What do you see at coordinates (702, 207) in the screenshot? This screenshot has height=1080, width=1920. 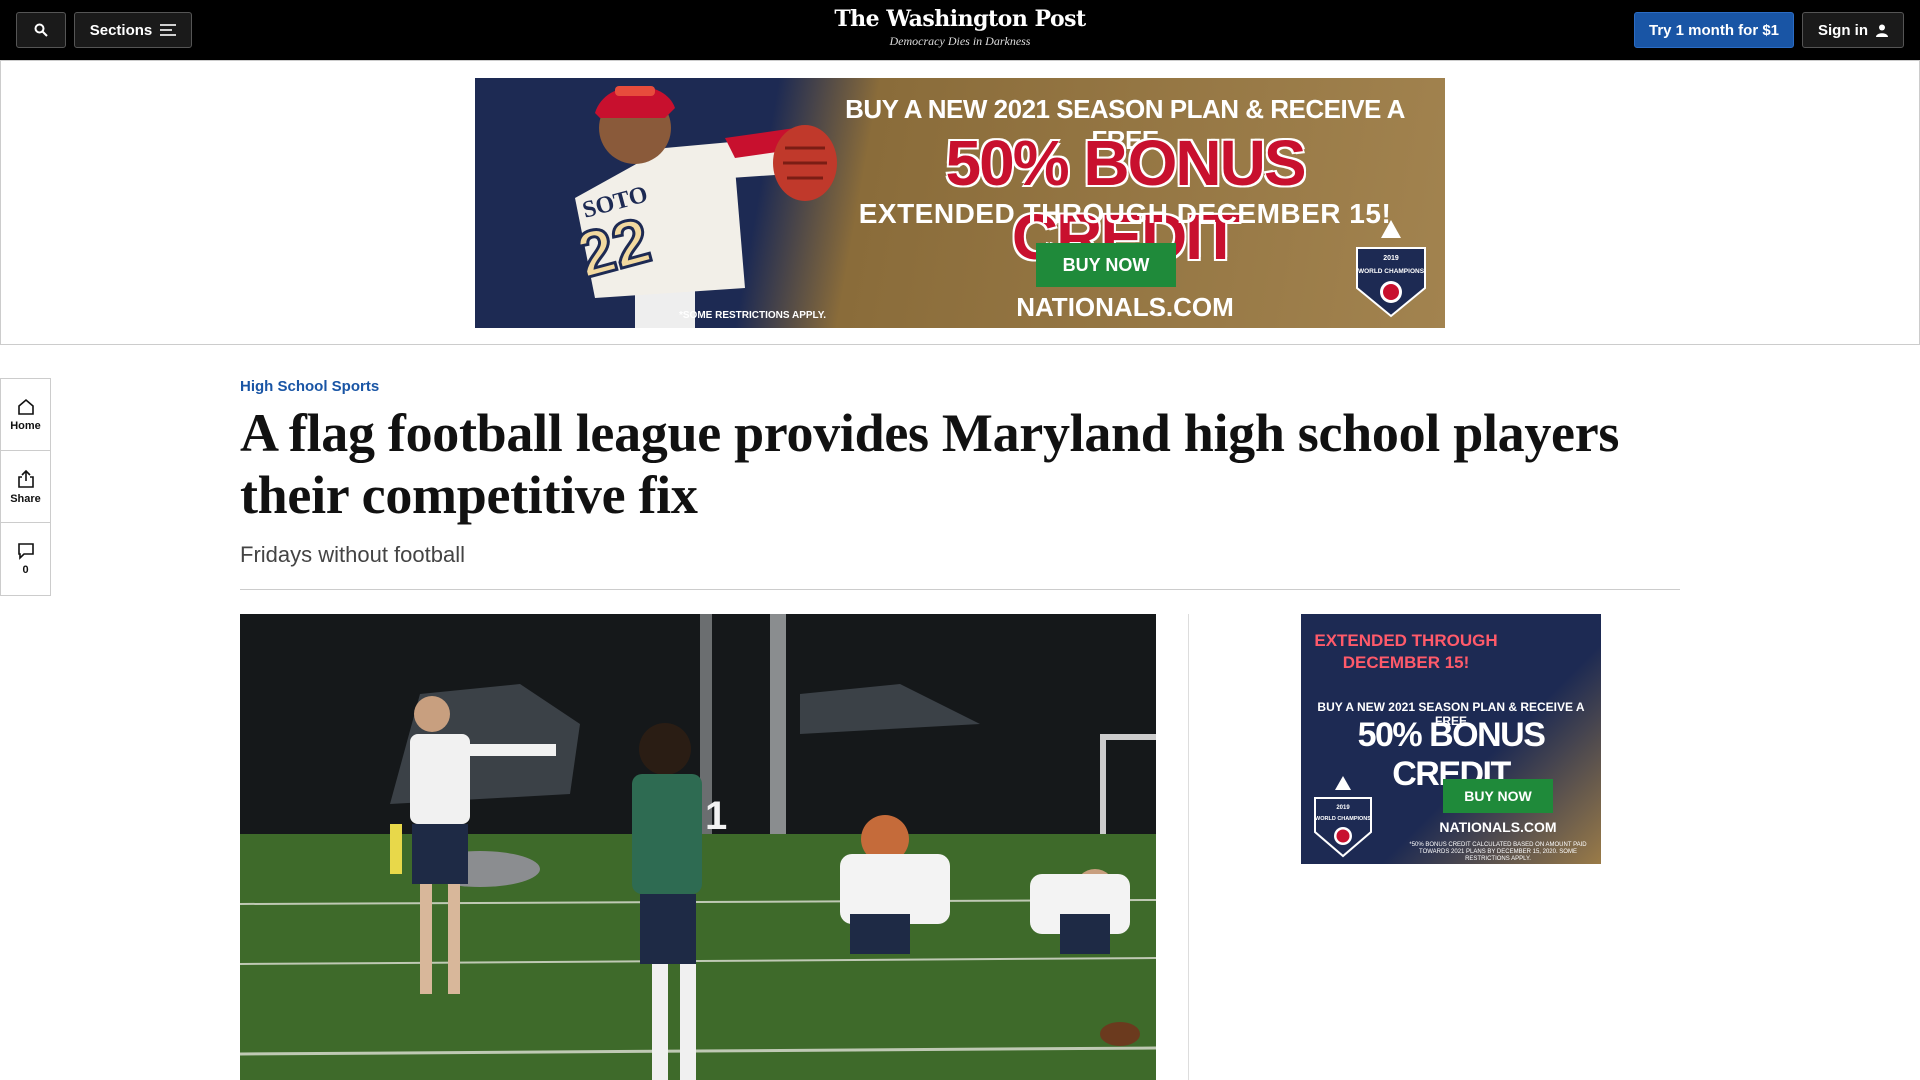 I see `baseball-player-image: SOTO 22` at bounding box center [702, 207].